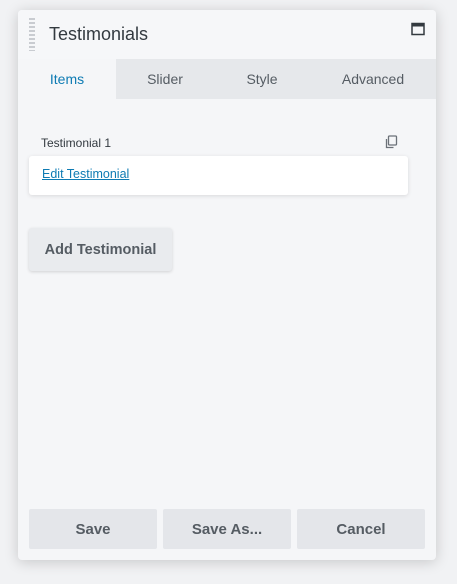  I want to click on tab-items: Items, so click(67, 79).